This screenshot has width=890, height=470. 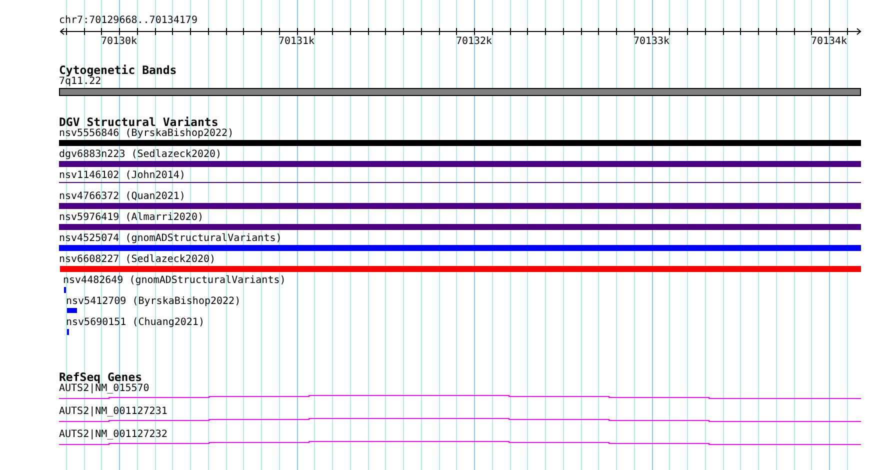 I want to click on gene-label: AUTS2|NM_015570, so click(x=104, y=388).